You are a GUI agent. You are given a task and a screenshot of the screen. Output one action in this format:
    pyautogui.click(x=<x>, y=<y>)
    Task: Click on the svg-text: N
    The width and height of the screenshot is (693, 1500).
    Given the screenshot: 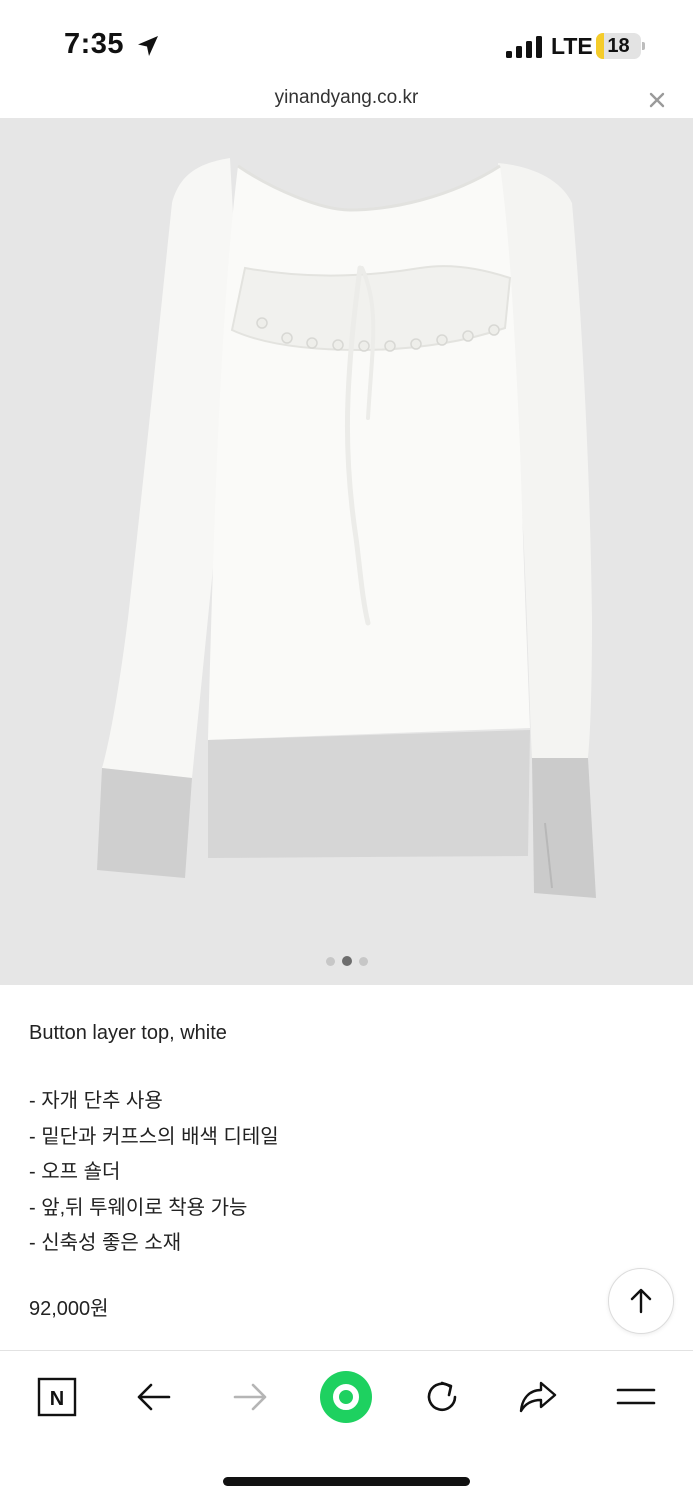 What is the action you would take?
    pyautogui.click(x=57, y=1399)
    